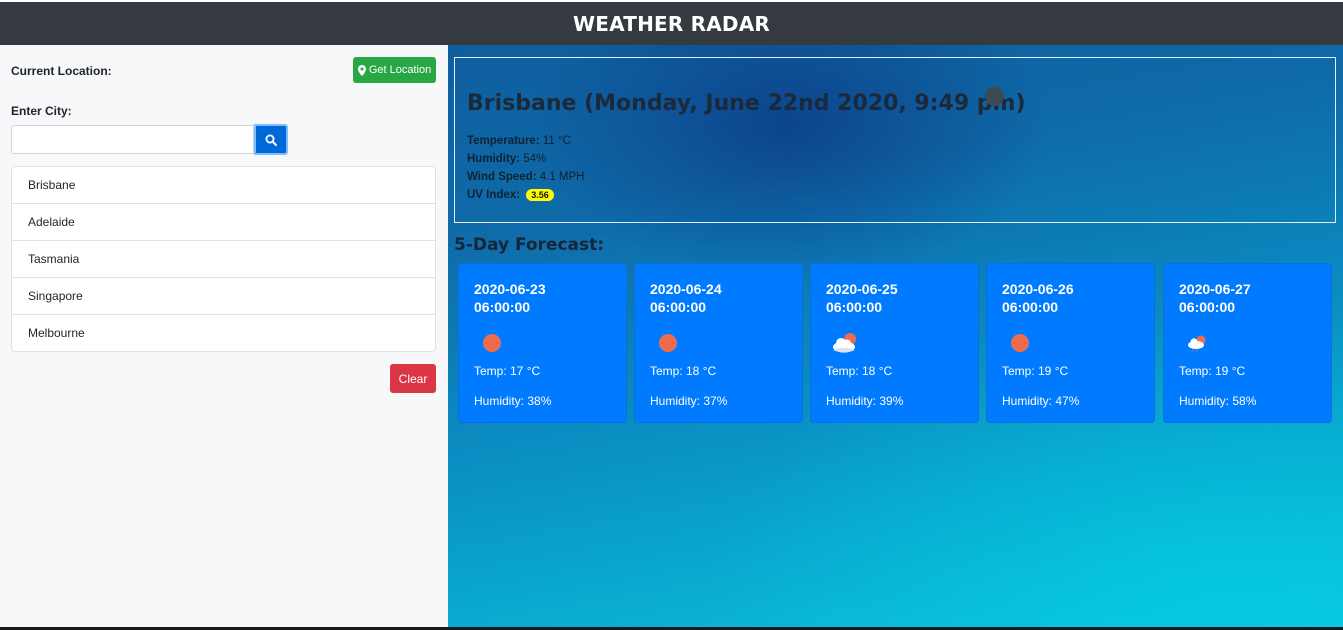 The image size is (1343, 630). What do you see at coordinates (413, 378) in the screenshot?
I see `clear-button: Clear` at bounding box center [413, 378].